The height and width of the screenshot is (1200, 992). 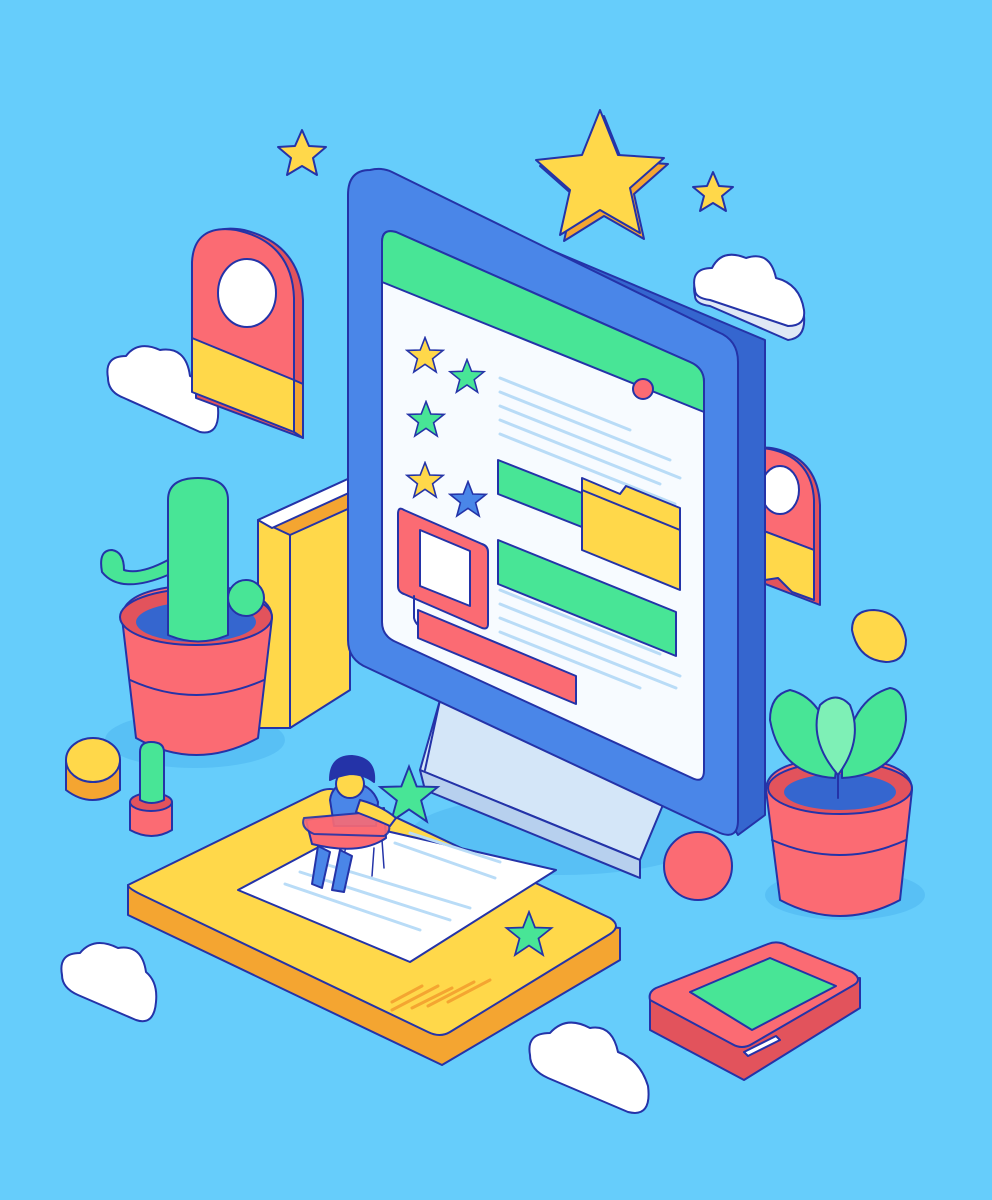 I want to click on cylinder-shape, so click(x=93, y=769).